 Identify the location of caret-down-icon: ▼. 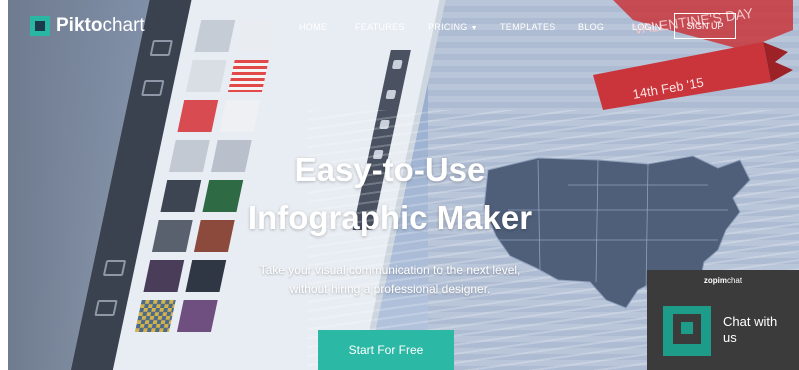
(474, 28).